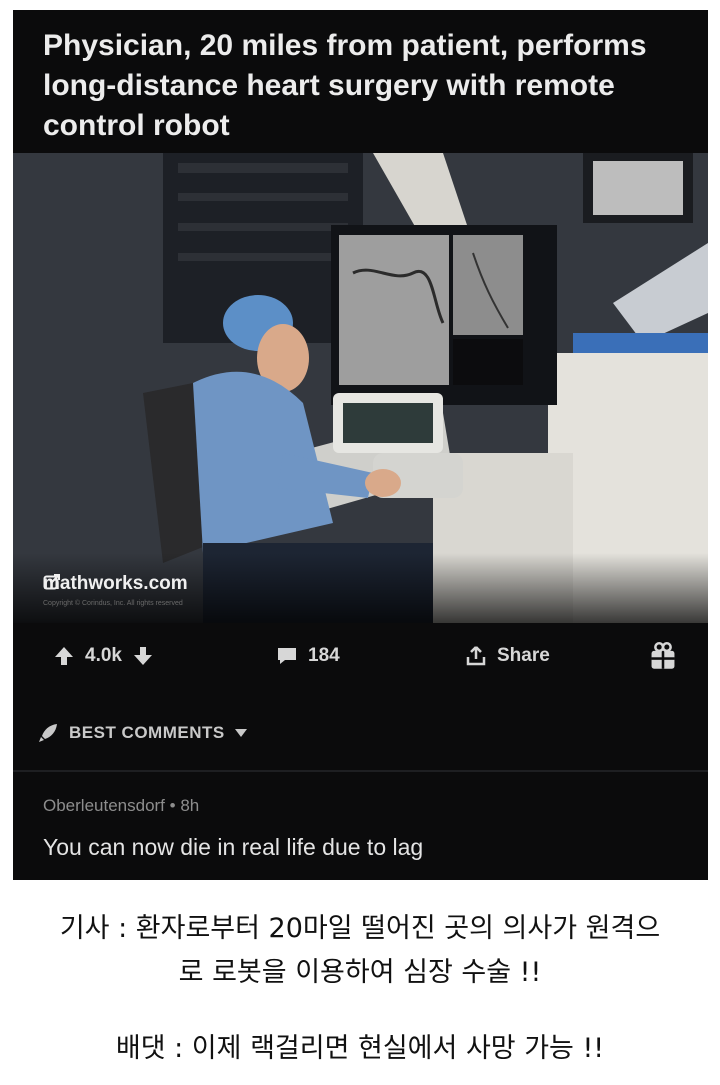  I want to click on link-domain-text: mathworks.com, so click(115, 583).